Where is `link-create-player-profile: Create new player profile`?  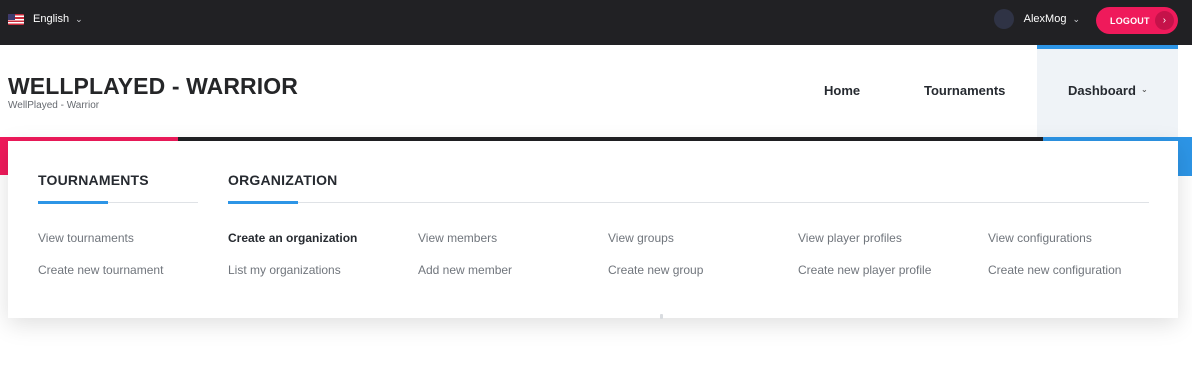
link-create-player-profile: Create new player profile is located at coordinates (864, 270).